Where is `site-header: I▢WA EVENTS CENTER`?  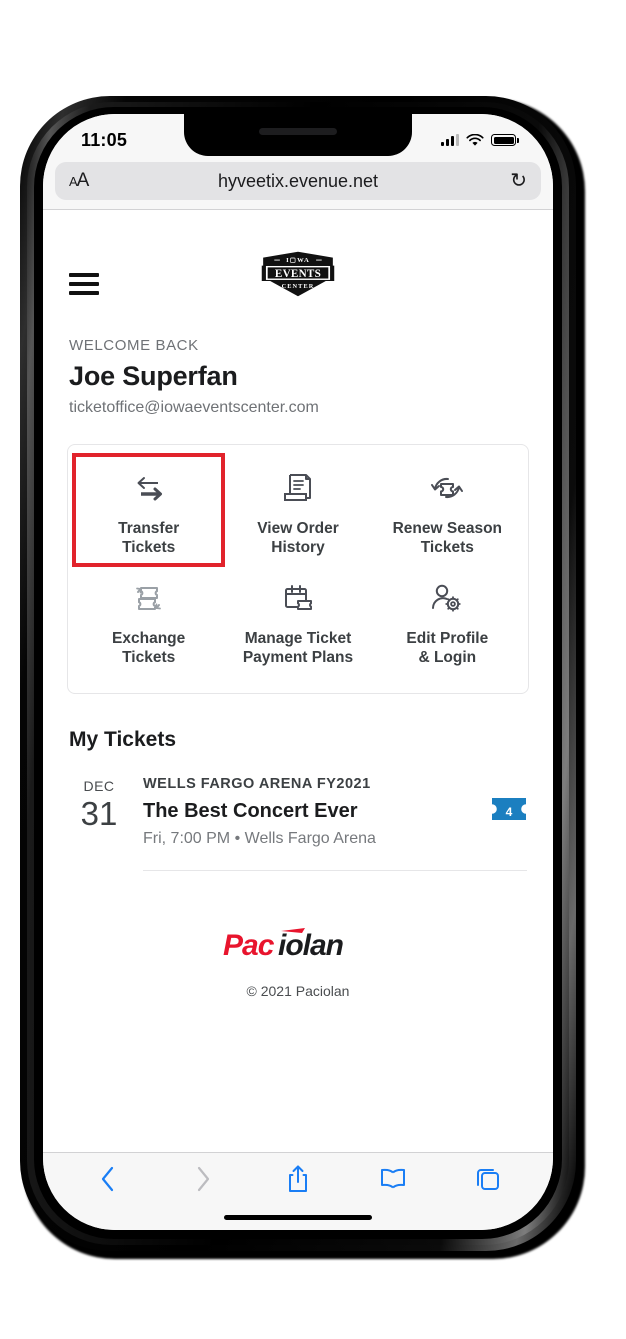 site-header: I▢WA EVENTS CENTER is located at coordinates (298, 273).